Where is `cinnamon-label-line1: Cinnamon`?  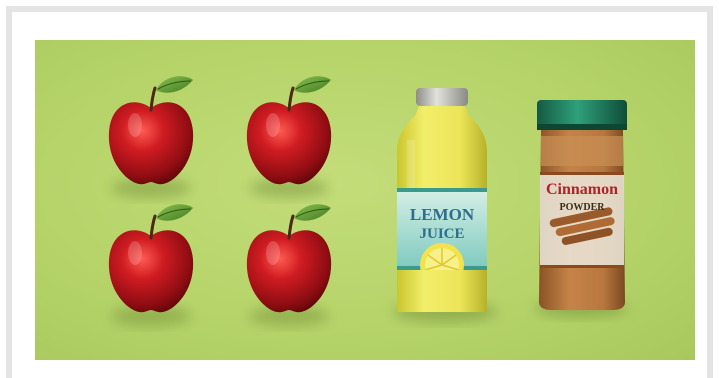 cinnamon-label-line1: Cinnamon is located at coordinates (582, 189).